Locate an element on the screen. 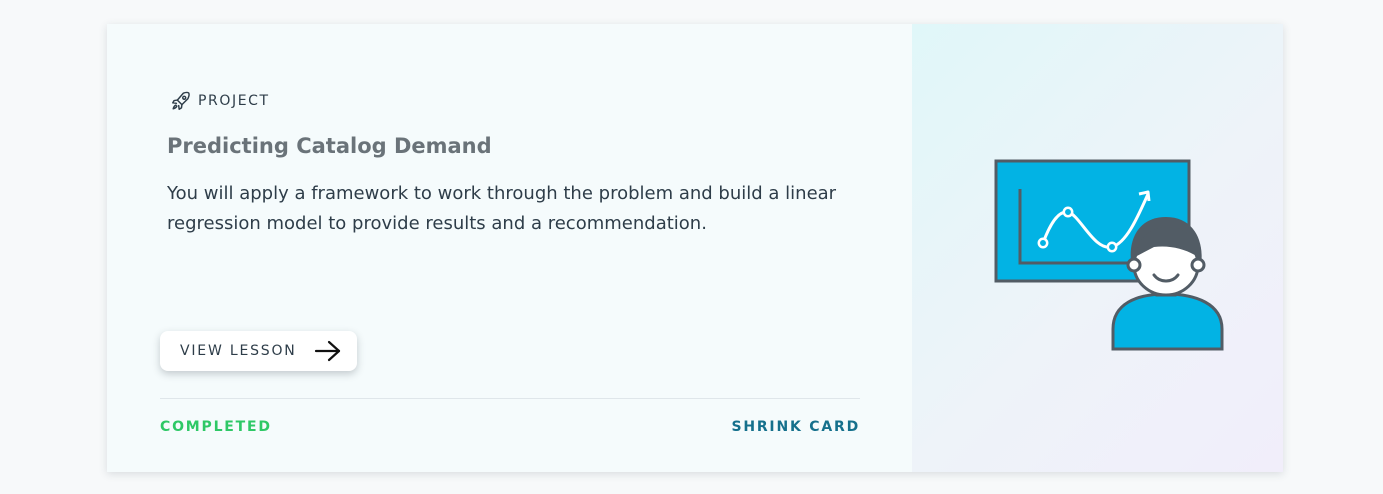  card-title: Predicting Catalog Demand is located at coordinates (329, 146).